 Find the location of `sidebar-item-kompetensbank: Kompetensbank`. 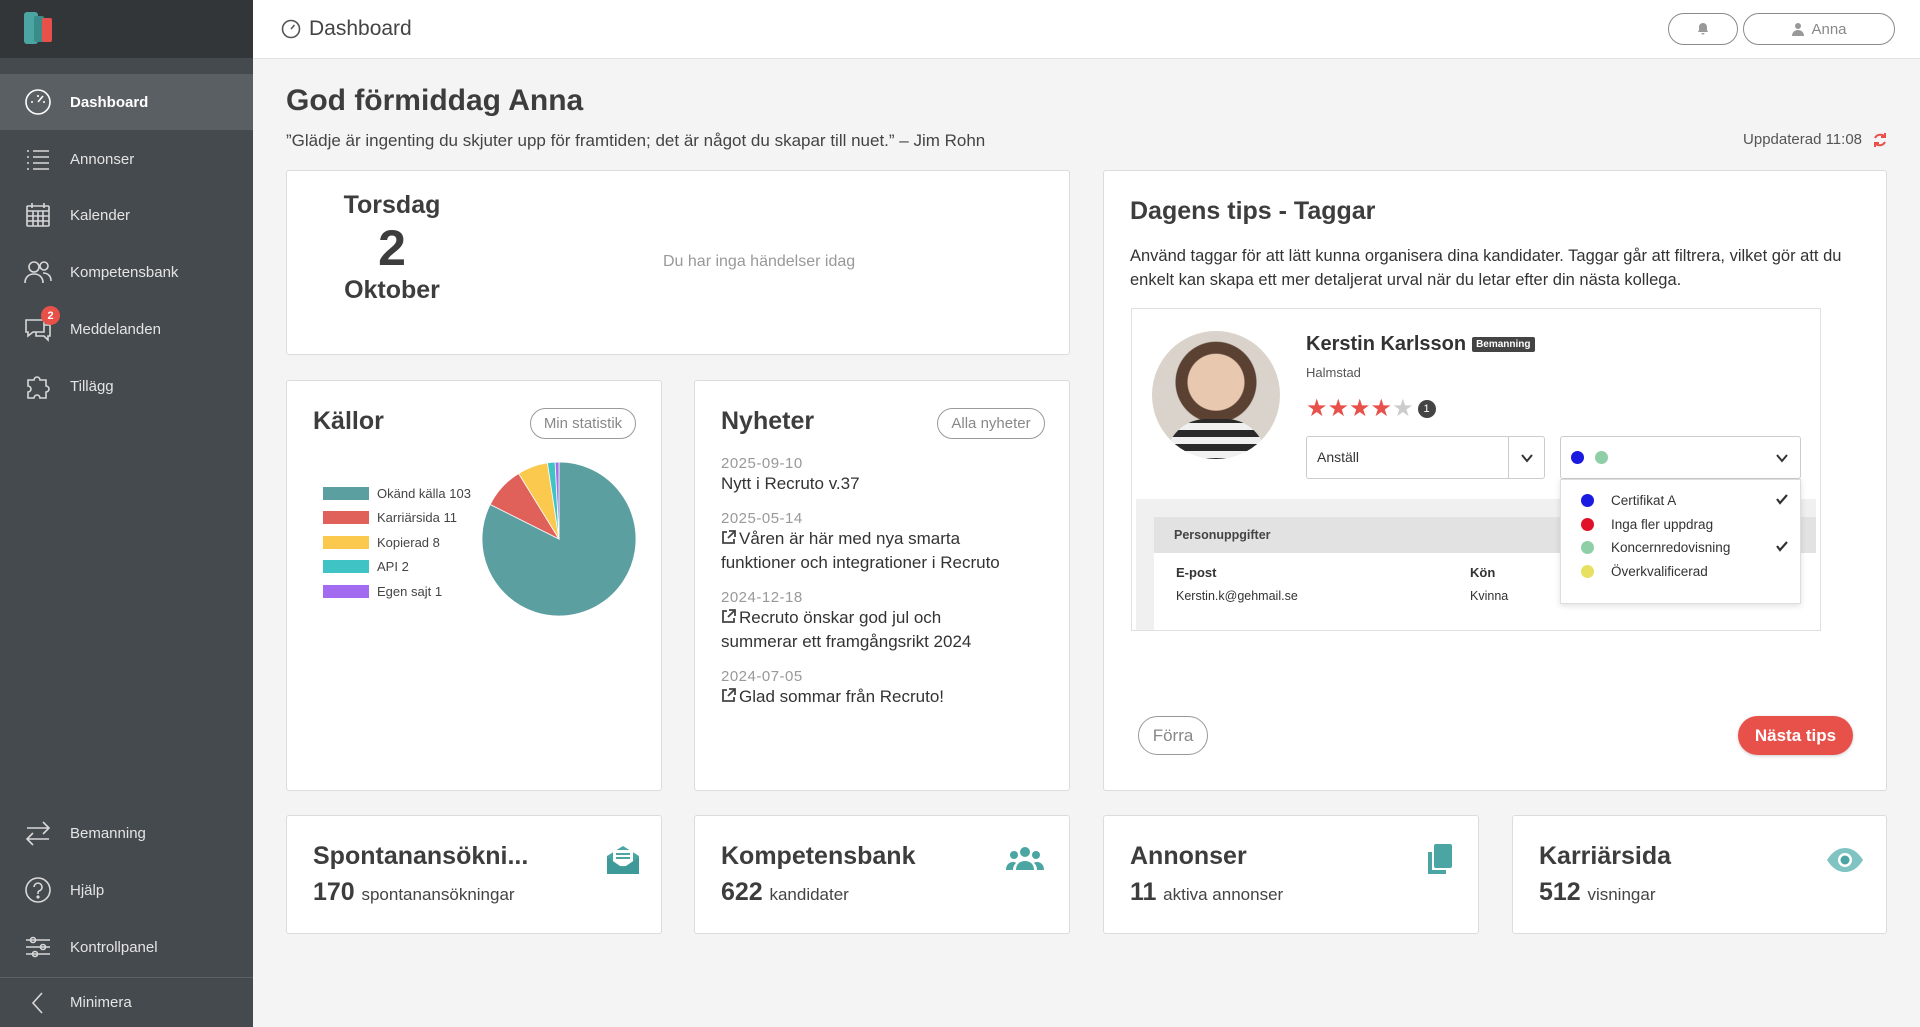

sidebar-item-kompetensbank: Kompetensbank is located at coordinates (126, 272).